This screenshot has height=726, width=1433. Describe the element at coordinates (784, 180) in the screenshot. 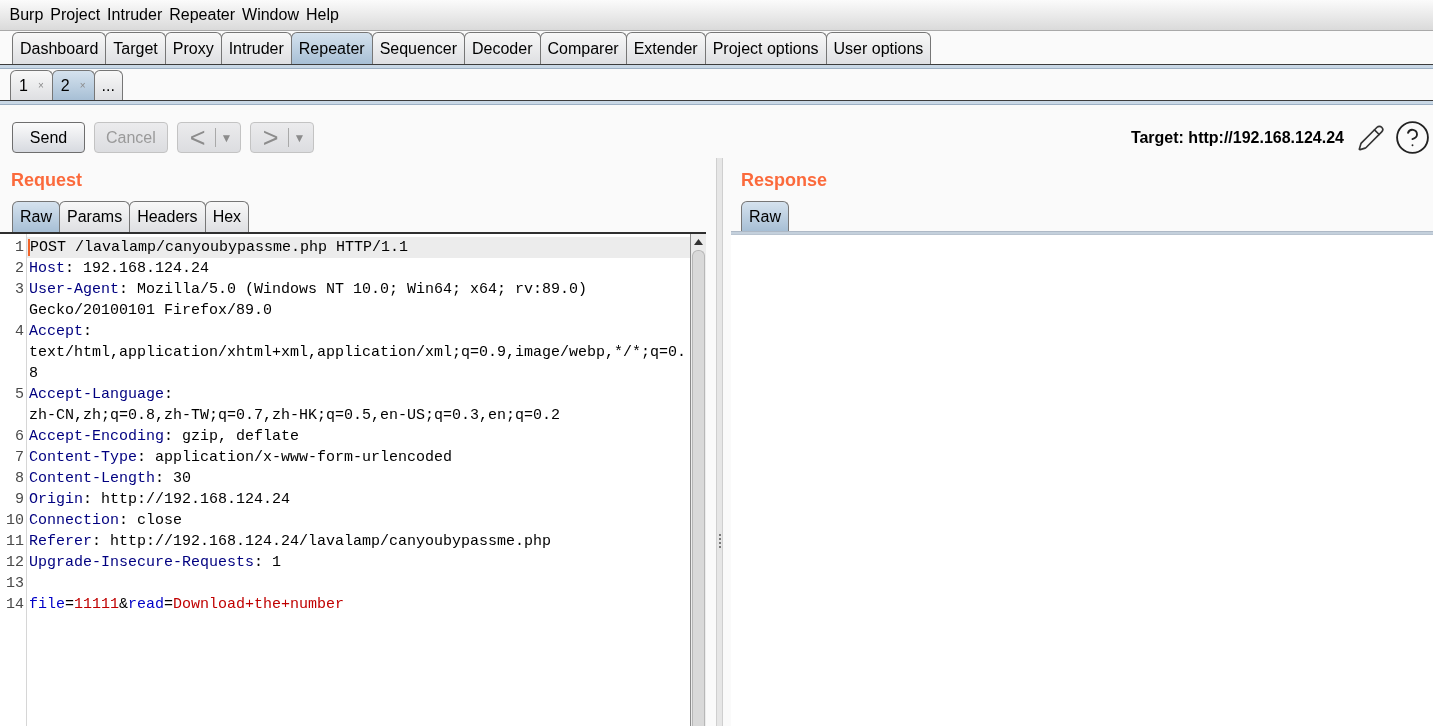

I see `panel-title: Response` at that location.